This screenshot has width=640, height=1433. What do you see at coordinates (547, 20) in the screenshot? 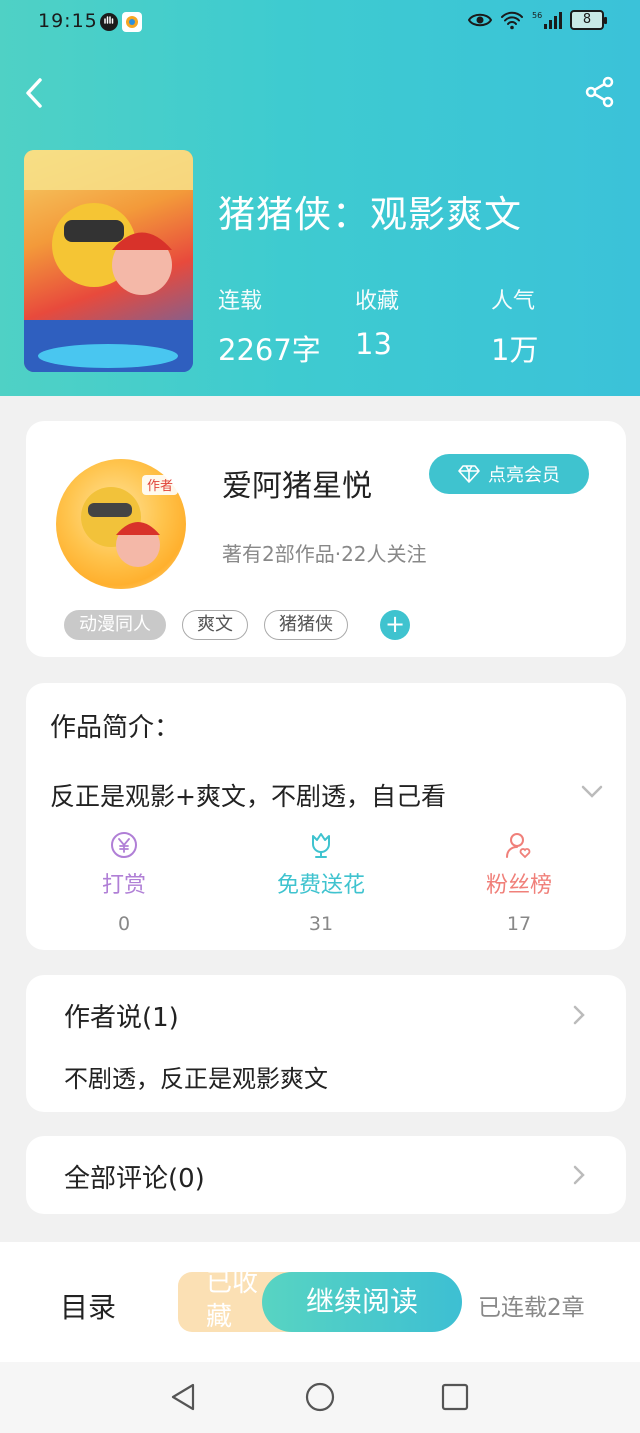
I see `signal-icon: 56` at bounding box center [547, 20].